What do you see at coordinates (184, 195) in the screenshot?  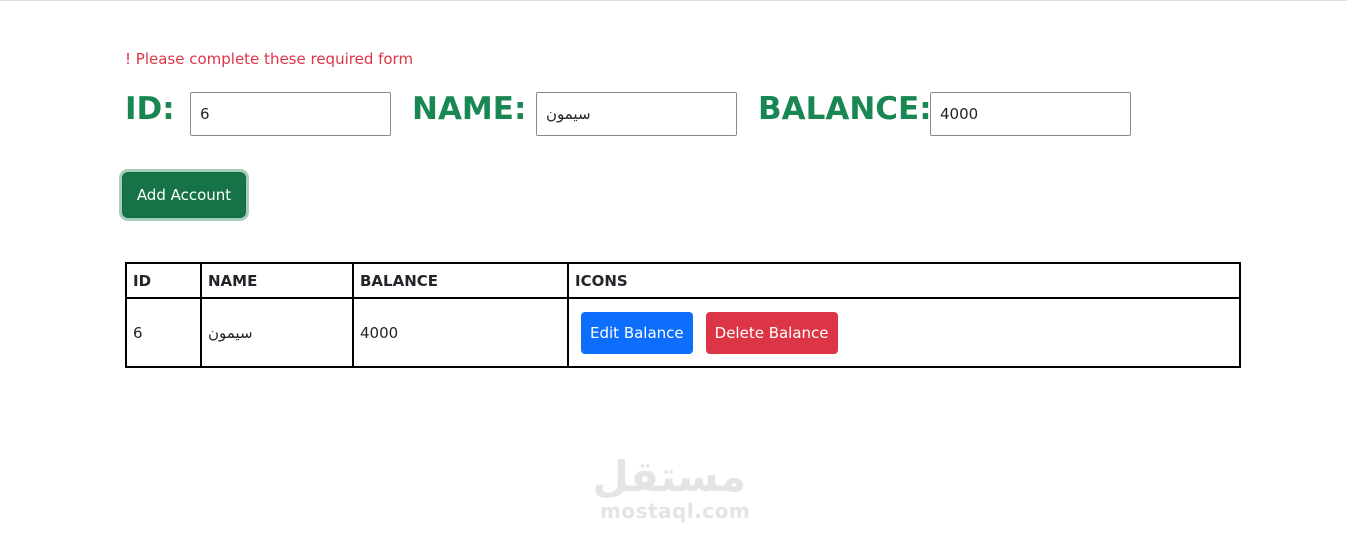 I see `add-account-button: Add Account` at bounding box center [184, 195].